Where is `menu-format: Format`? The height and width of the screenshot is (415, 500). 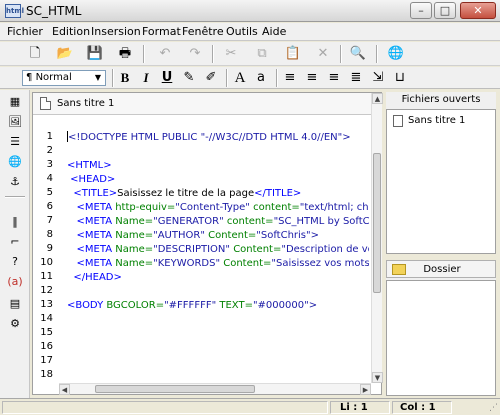 menu-format: Format is located at coordinates (161, 31).